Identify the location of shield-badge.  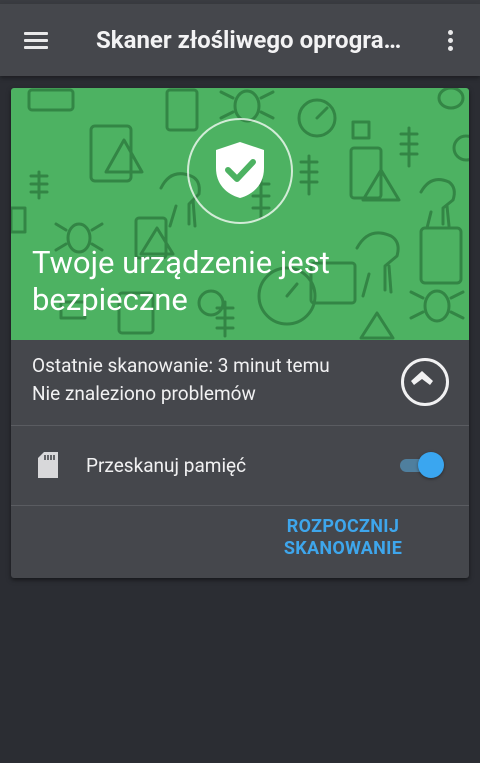
(240, 171).